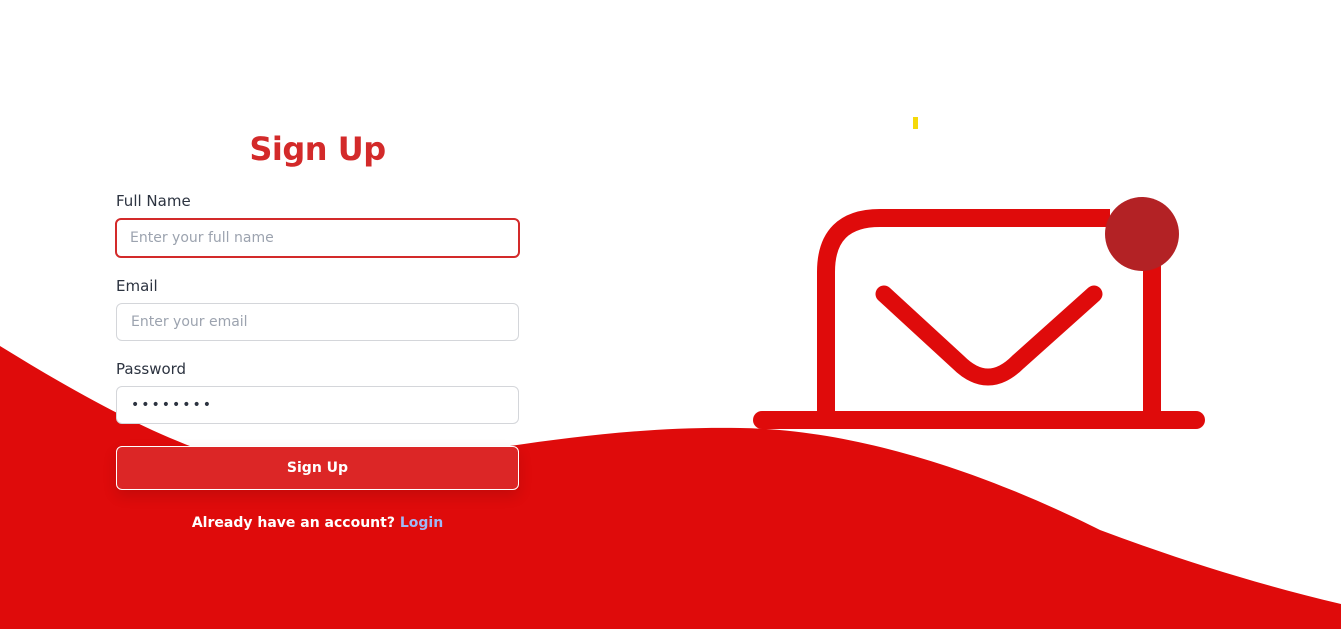 The image size is (1341, 629). I want to click on login-link: Login, so click(421, 523).